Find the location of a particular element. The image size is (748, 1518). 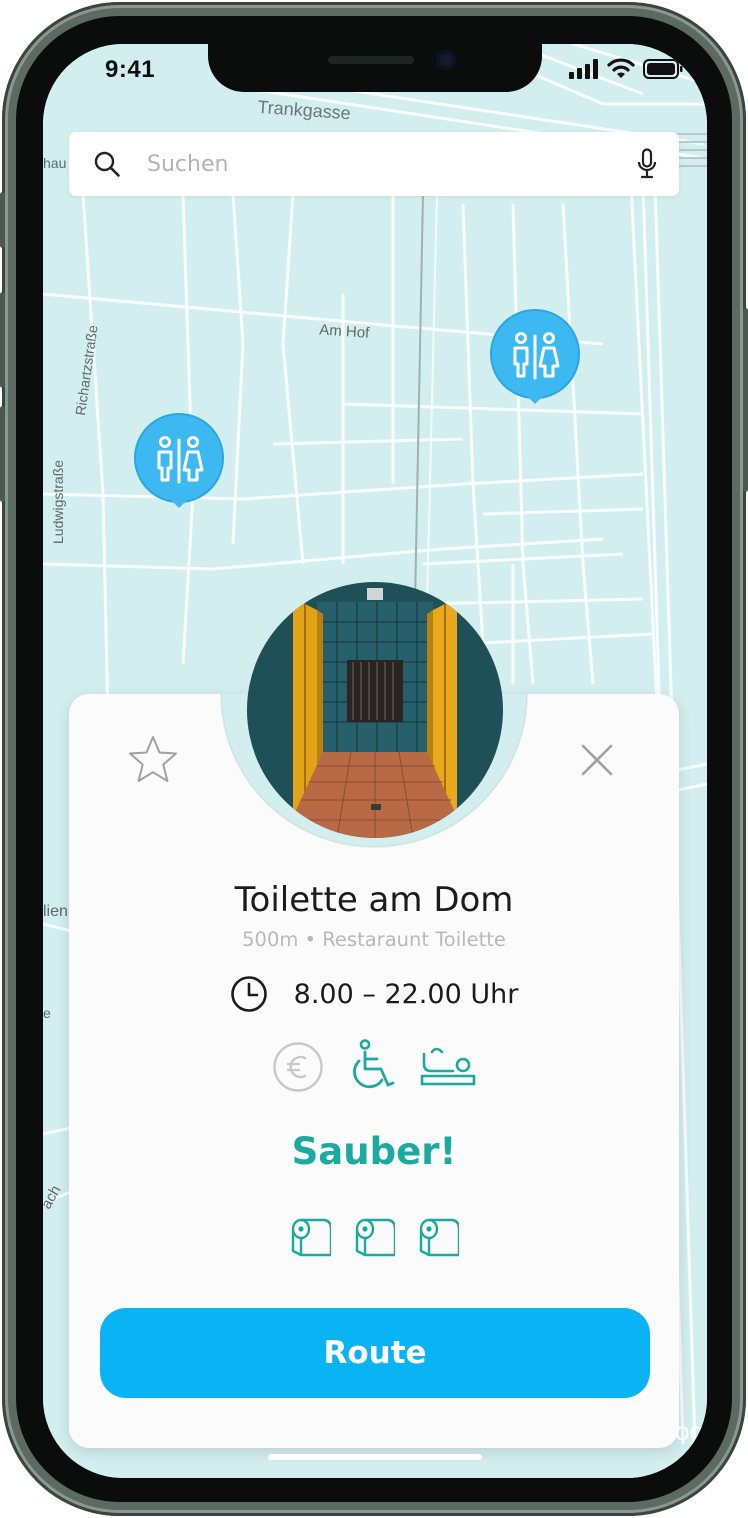

cleanliness-rating is located at coordinates (374, 1238).